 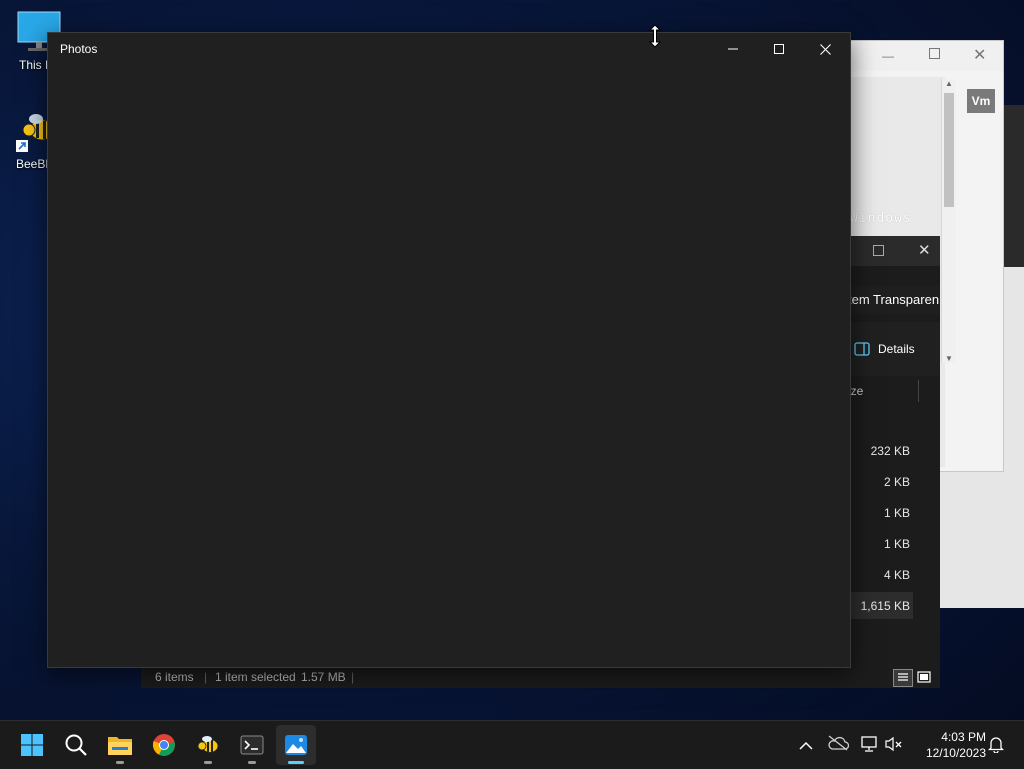 I want to click on taskbar-terminal, so click(x=252, y=745).